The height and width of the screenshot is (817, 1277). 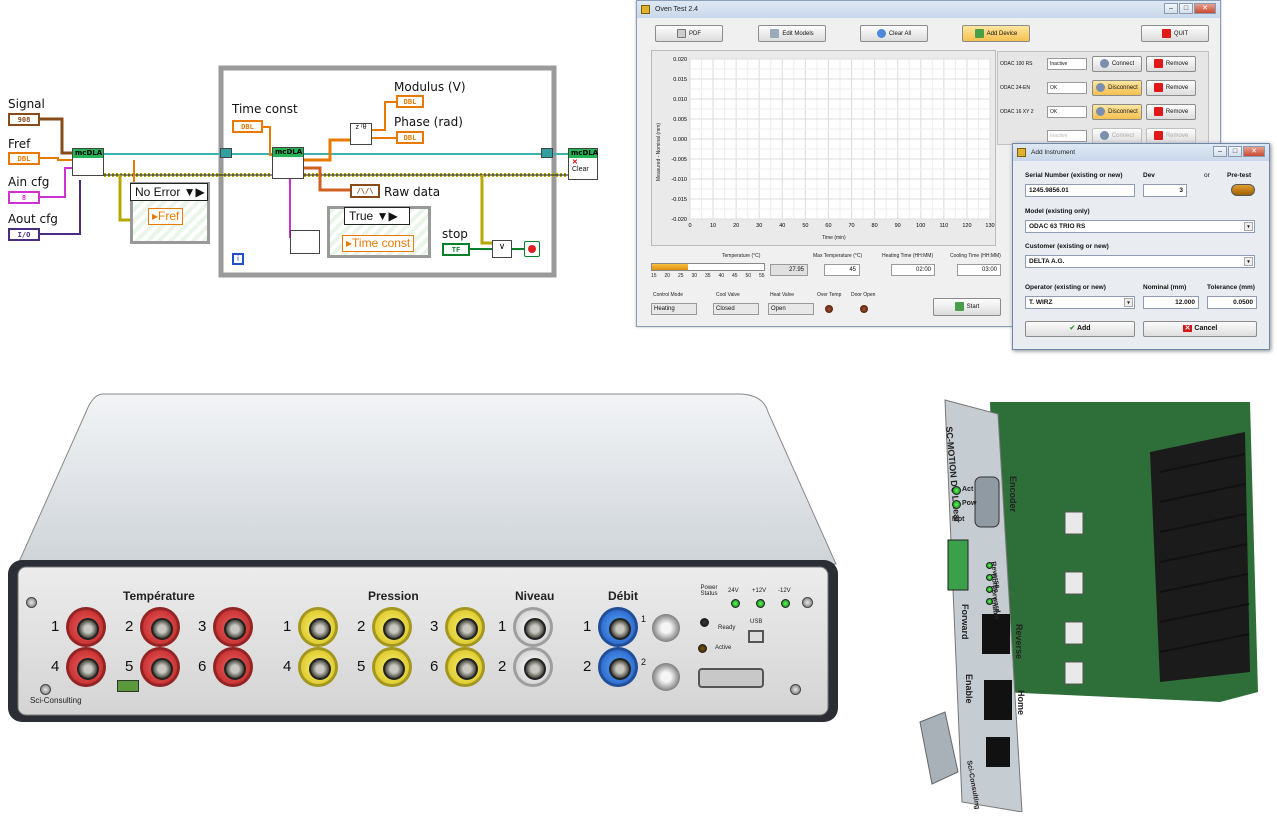 I want to click on dialog-maximize-button: □, so click(x=1235, y=151).